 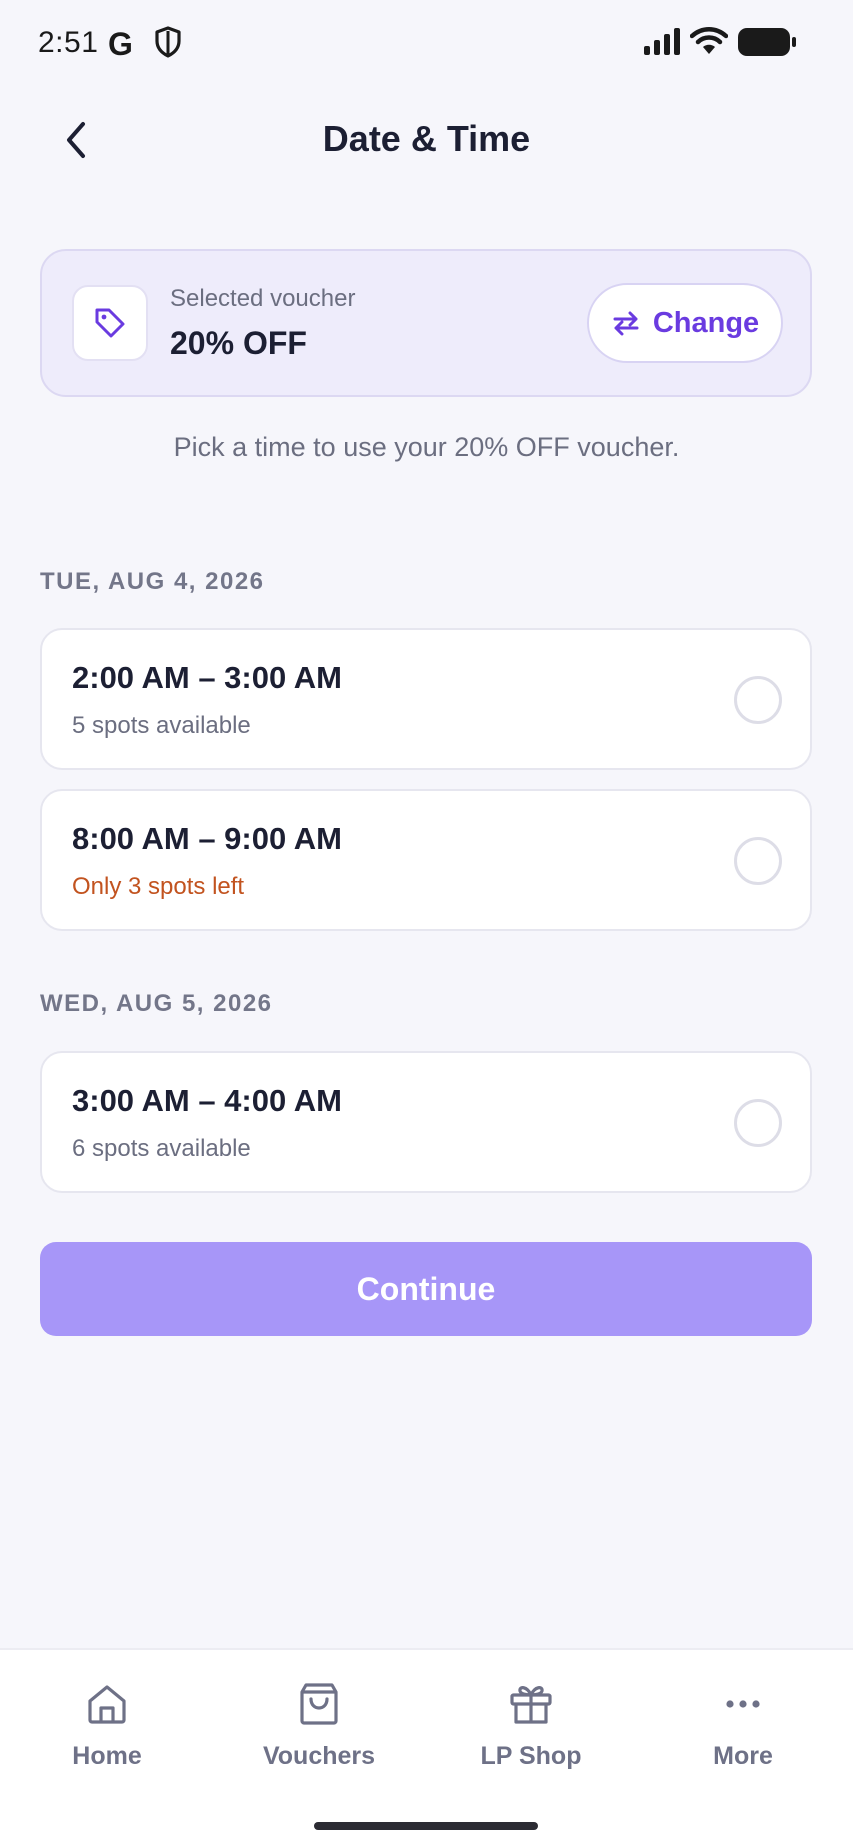 What do you see at coordinates (319, 1704) in the screenshot?
I see `shopping-bag-icon` at bounding box center [319, 1704].